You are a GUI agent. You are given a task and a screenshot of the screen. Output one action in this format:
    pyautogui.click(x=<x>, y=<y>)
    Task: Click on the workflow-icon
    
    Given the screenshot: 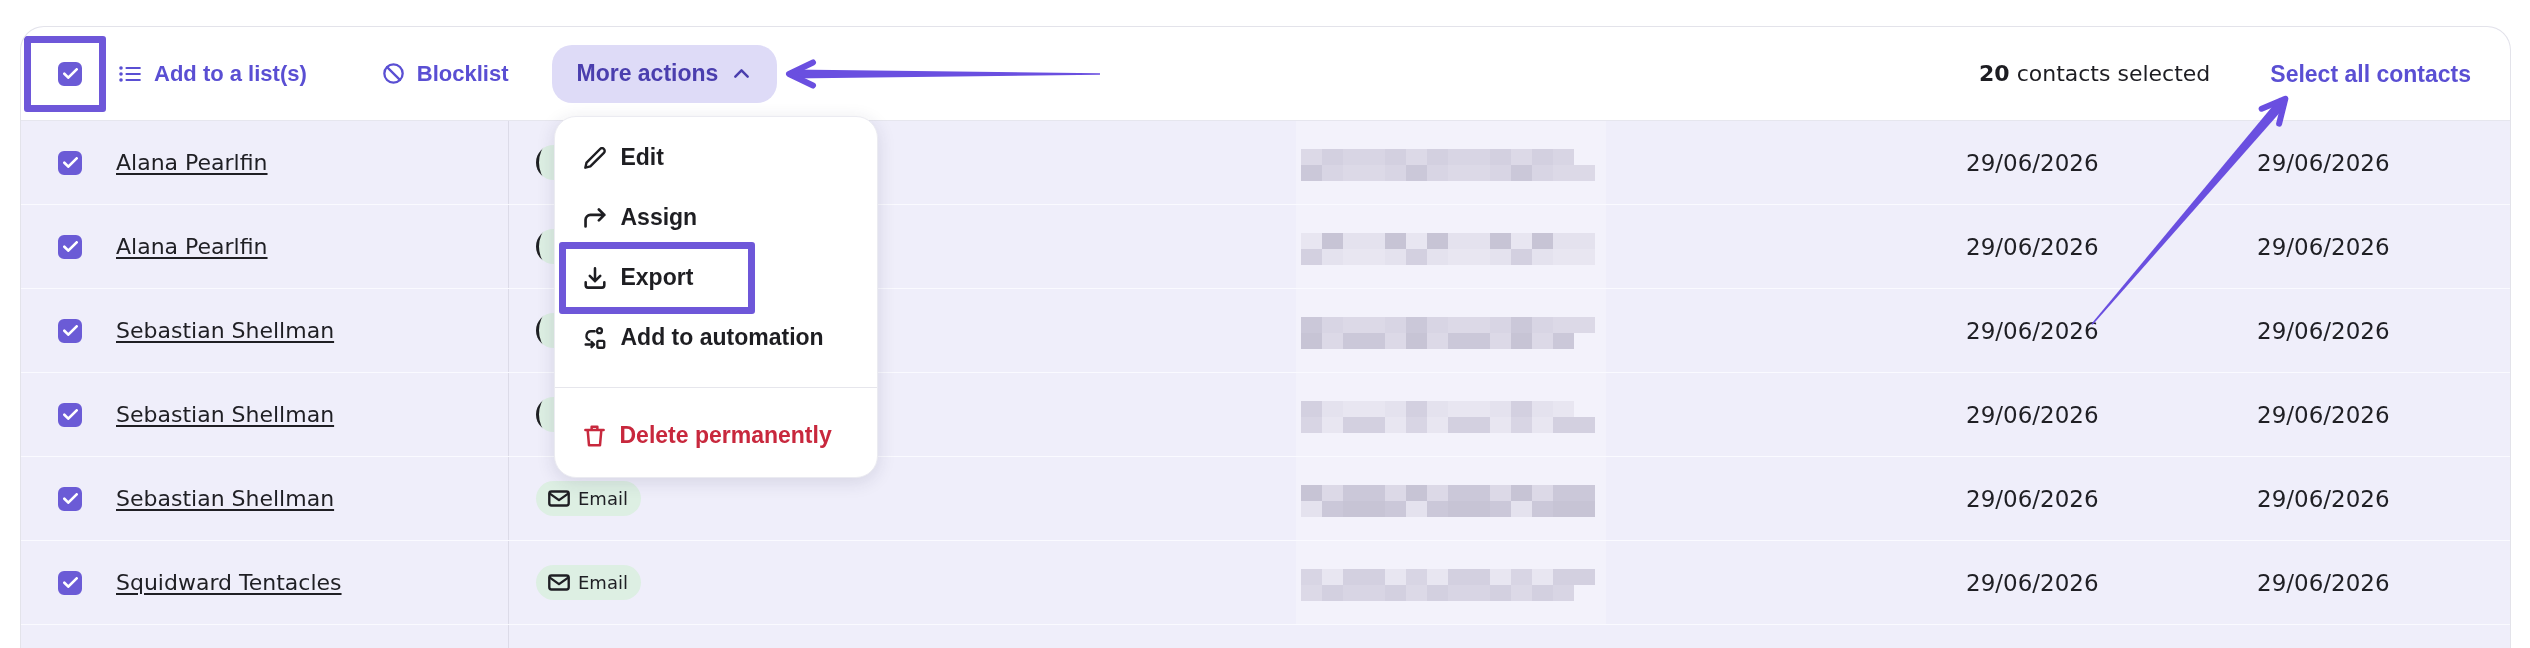 What is the action you would take?
    pyautogui.click(x=595, y=337)
    